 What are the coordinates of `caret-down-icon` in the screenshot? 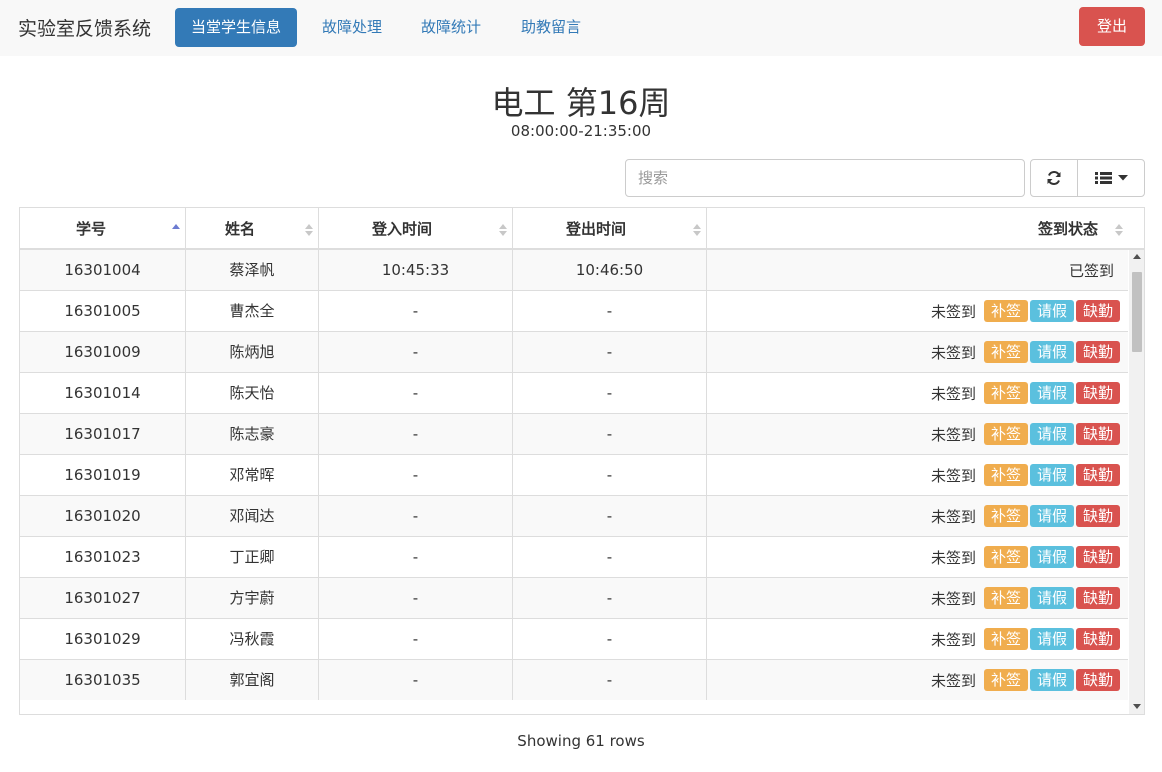 It's located at (1122, 178).